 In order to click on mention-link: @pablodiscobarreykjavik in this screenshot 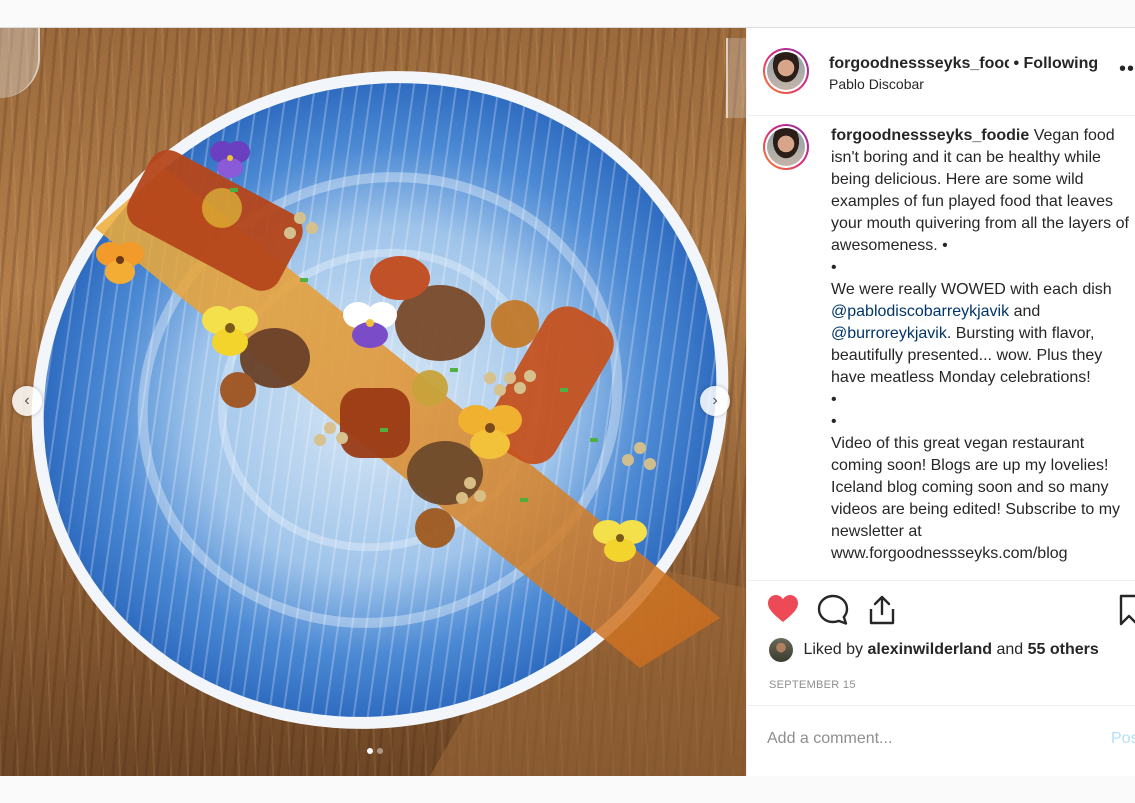, I will do `click(920, 311)`.